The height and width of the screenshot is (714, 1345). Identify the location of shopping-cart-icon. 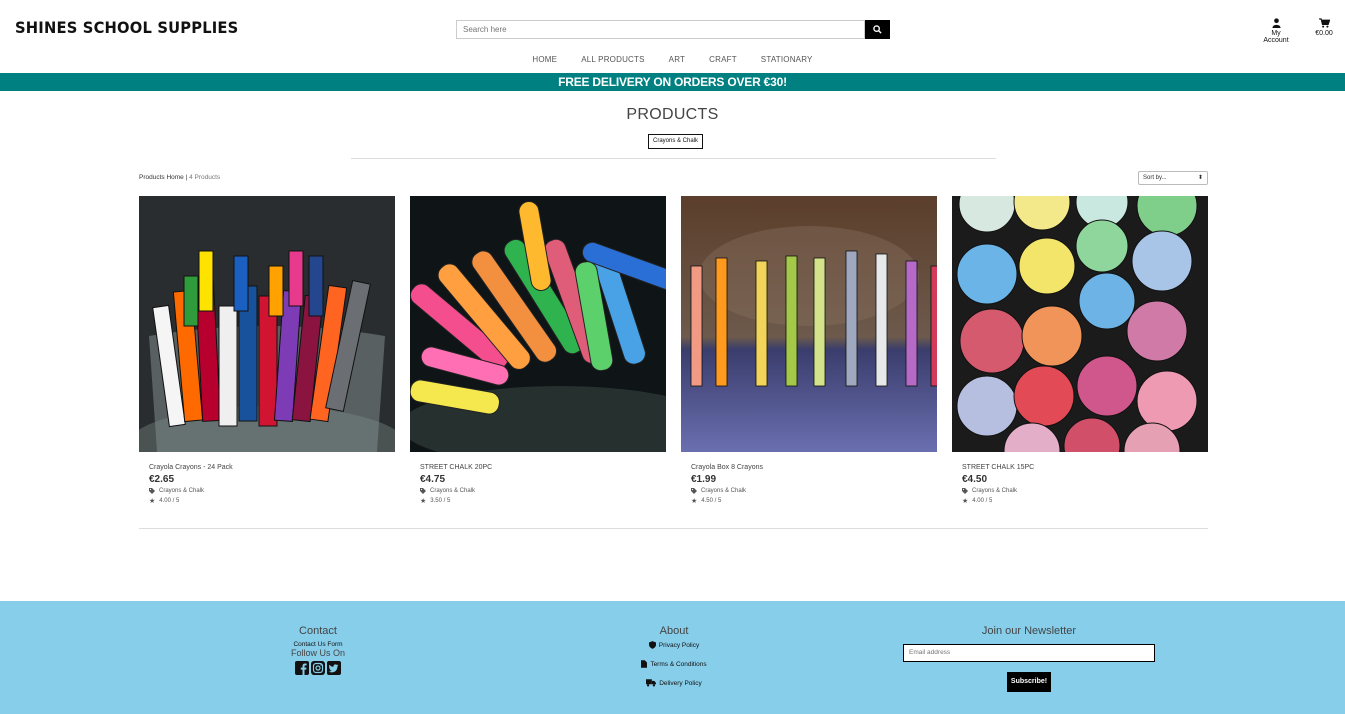
(1324, 23).